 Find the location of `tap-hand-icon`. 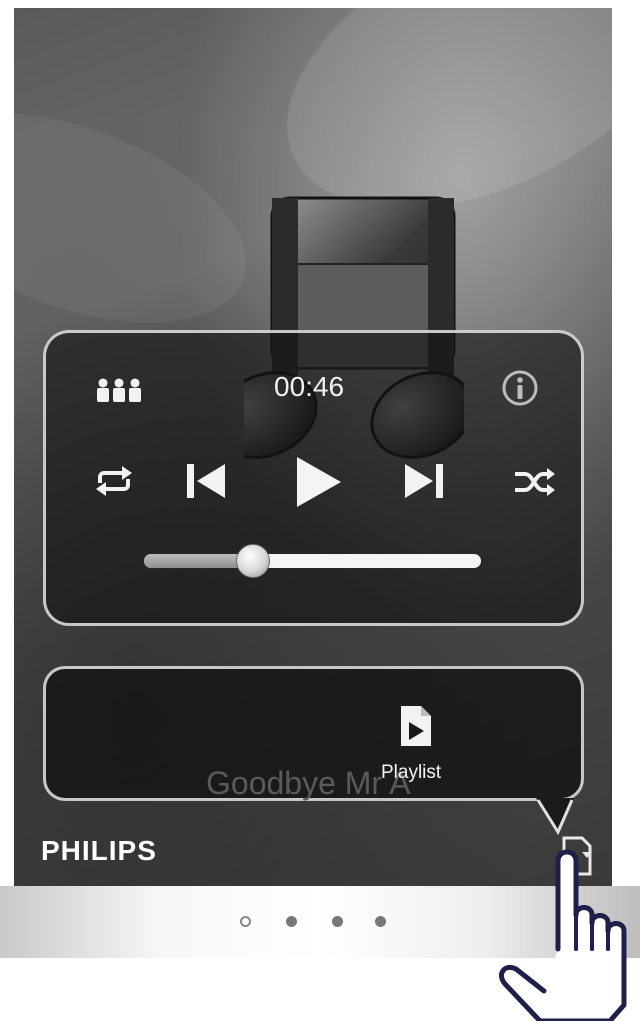

tap-hand-icon is located at coordinates (563, 935).